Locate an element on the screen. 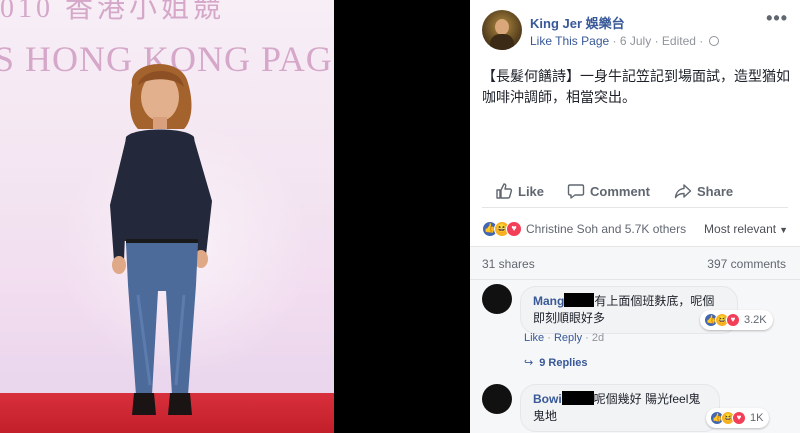  woman-figure is located at coordinates (161, 239).